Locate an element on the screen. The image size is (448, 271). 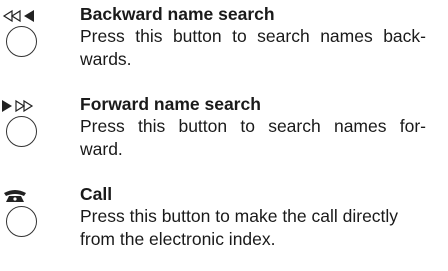
forward-search-button is located at coordinates (21, 131).